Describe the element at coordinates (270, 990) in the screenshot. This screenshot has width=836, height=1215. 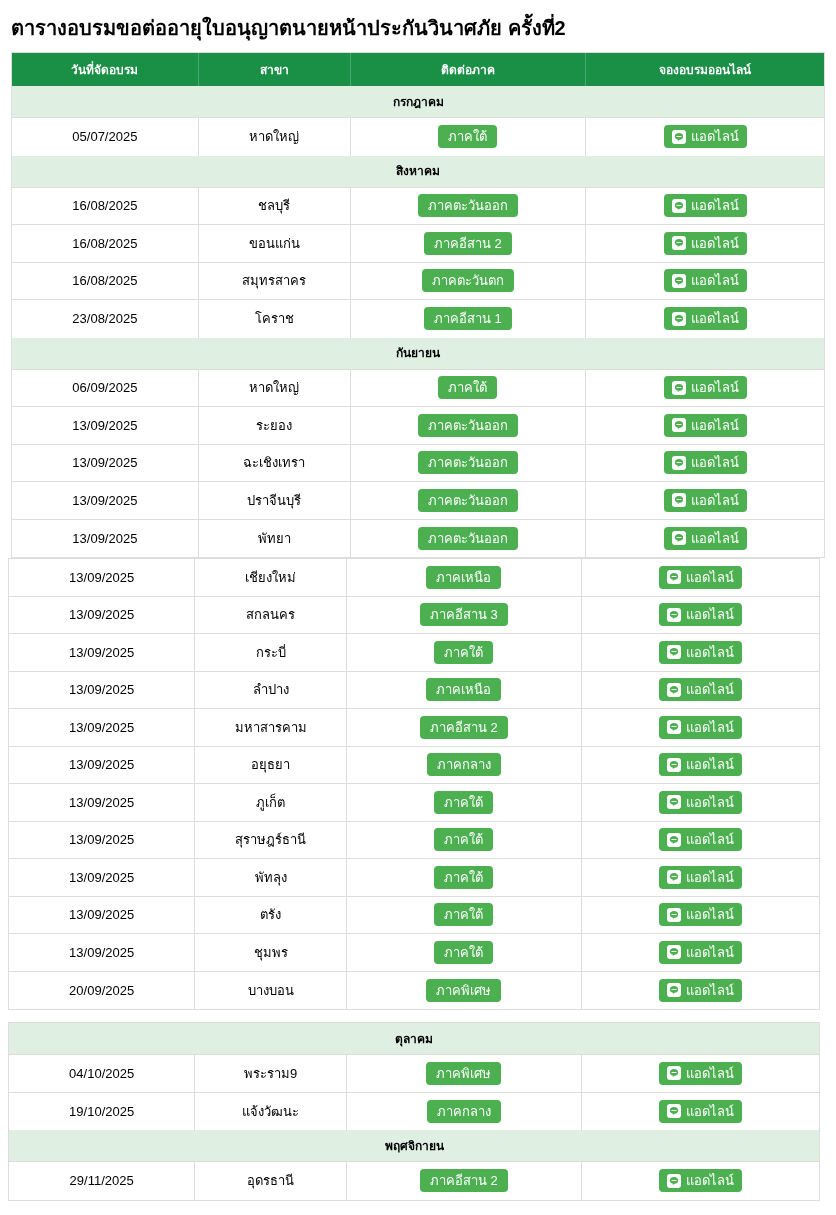
I see `branch-cell-text: บางบอน` at that location.